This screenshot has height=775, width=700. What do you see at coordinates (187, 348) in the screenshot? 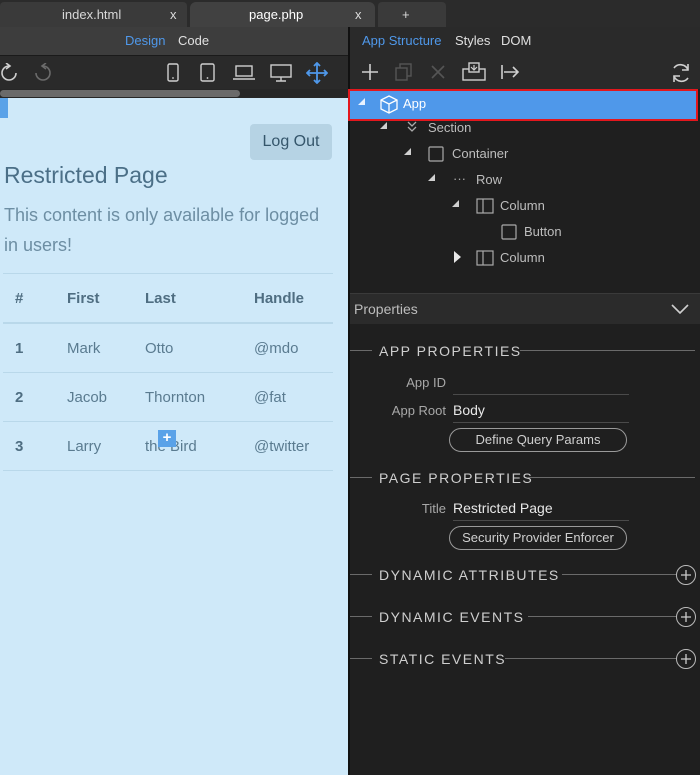
I see `table-cell: Otto` at bounding box center [187, 348].